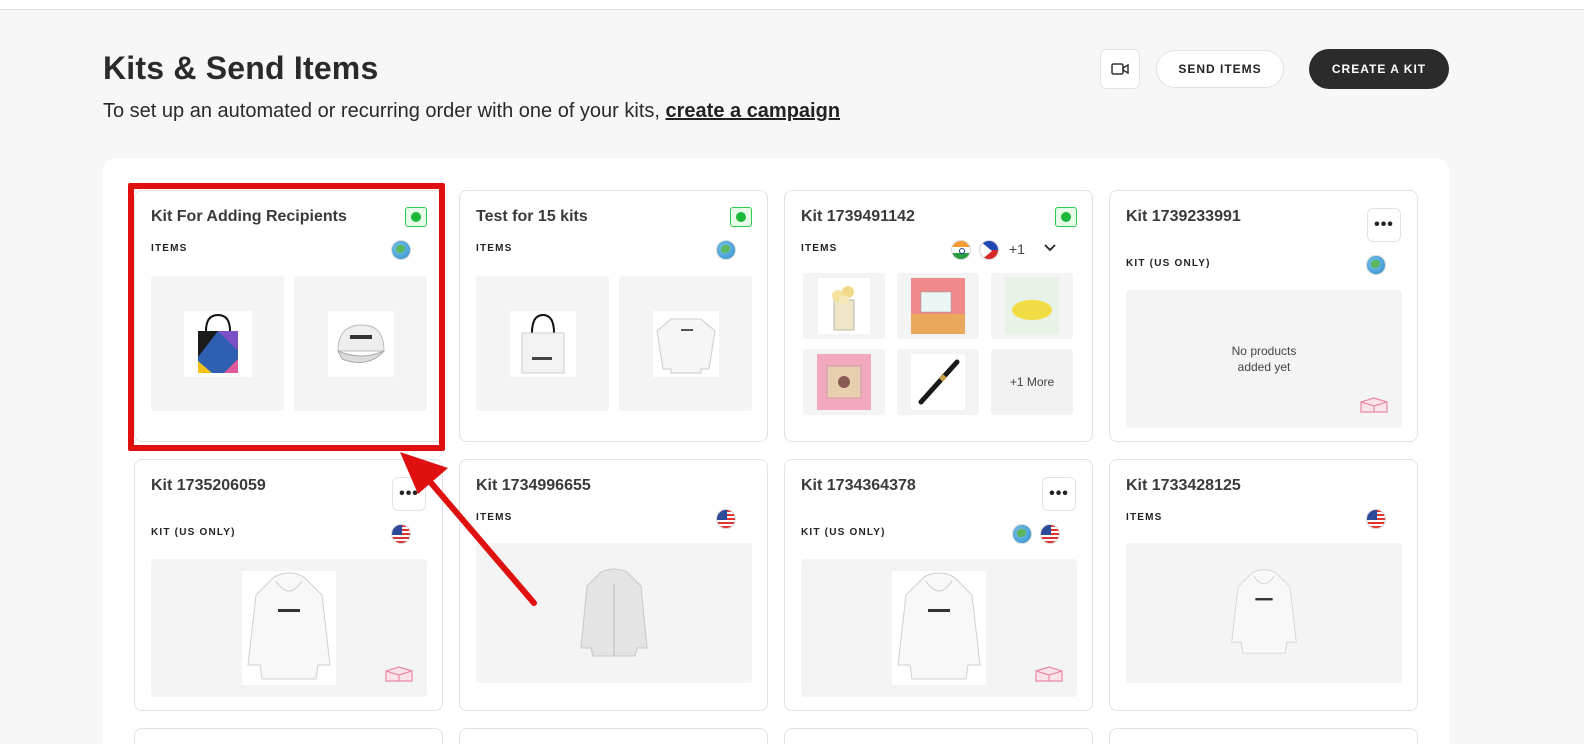 The image size is (1584, 744). I want to click on empty-products-text: No products added yet, so click(1264, 359).